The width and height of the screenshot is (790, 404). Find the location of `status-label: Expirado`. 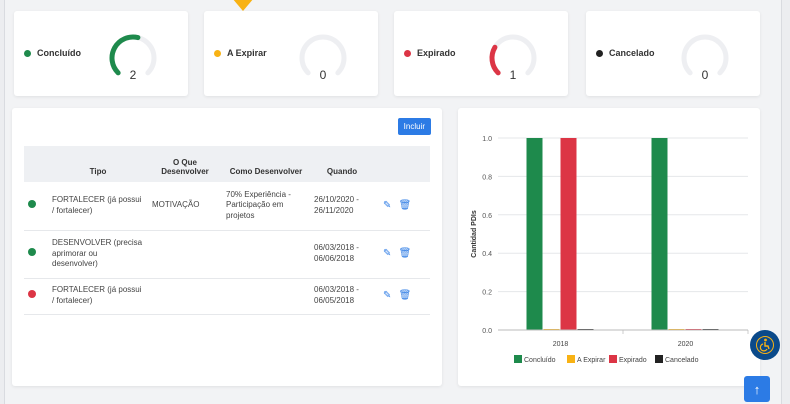

status-label: Expirado is located at coordinates (430, 53).